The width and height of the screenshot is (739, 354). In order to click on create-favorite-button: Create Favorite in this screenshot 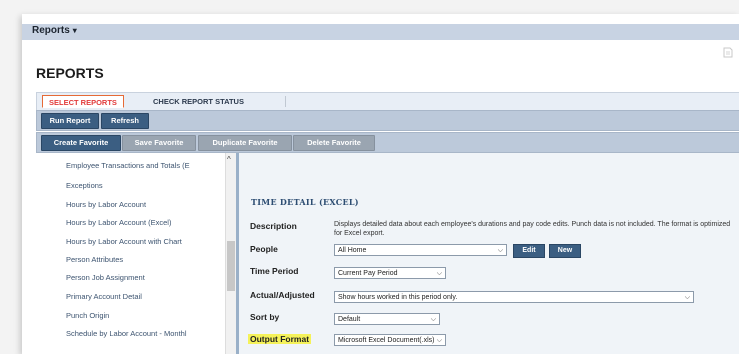, I will do `click(81, 143)`.